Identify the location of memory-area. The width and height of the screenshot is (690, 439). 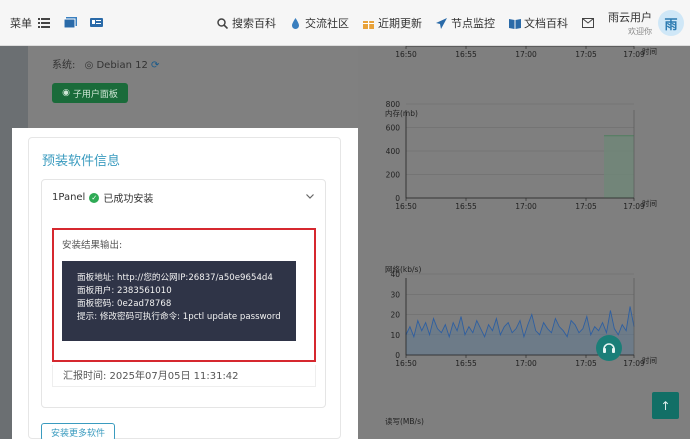
(619, 166).